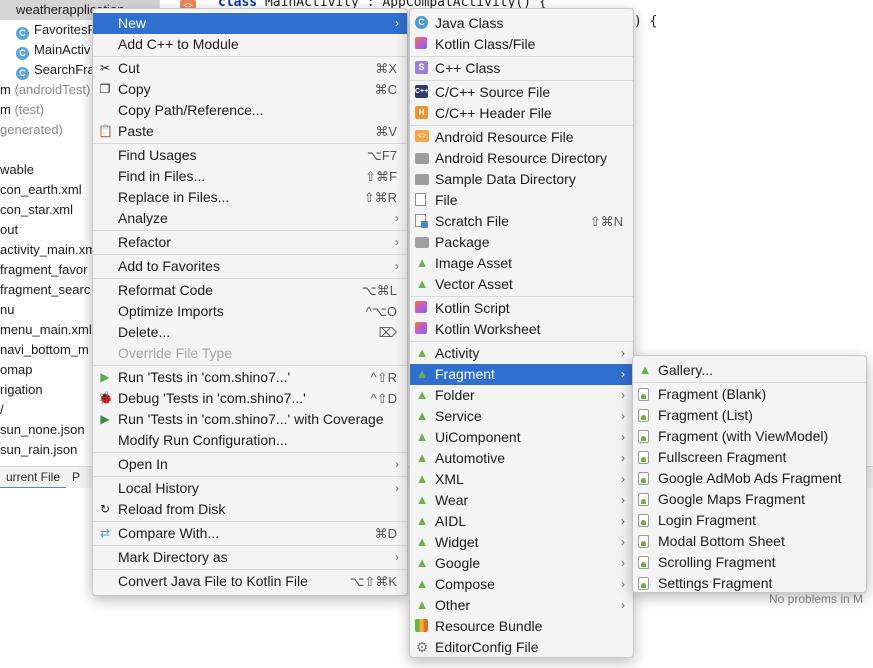 This screenshot has width=873, height=668. I want to click on menu-item-add-to-favorites: Add to Favorites ›, so click(250, 266).